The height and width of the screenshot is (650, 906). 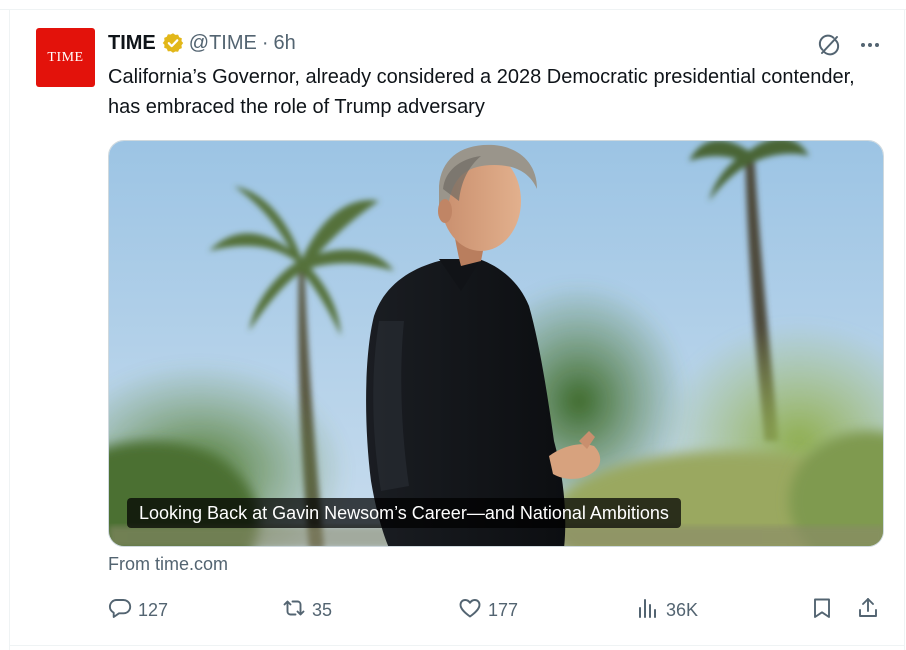 I want to click on action-bar: 127 35 177 36K, so click(x=496, y=610).